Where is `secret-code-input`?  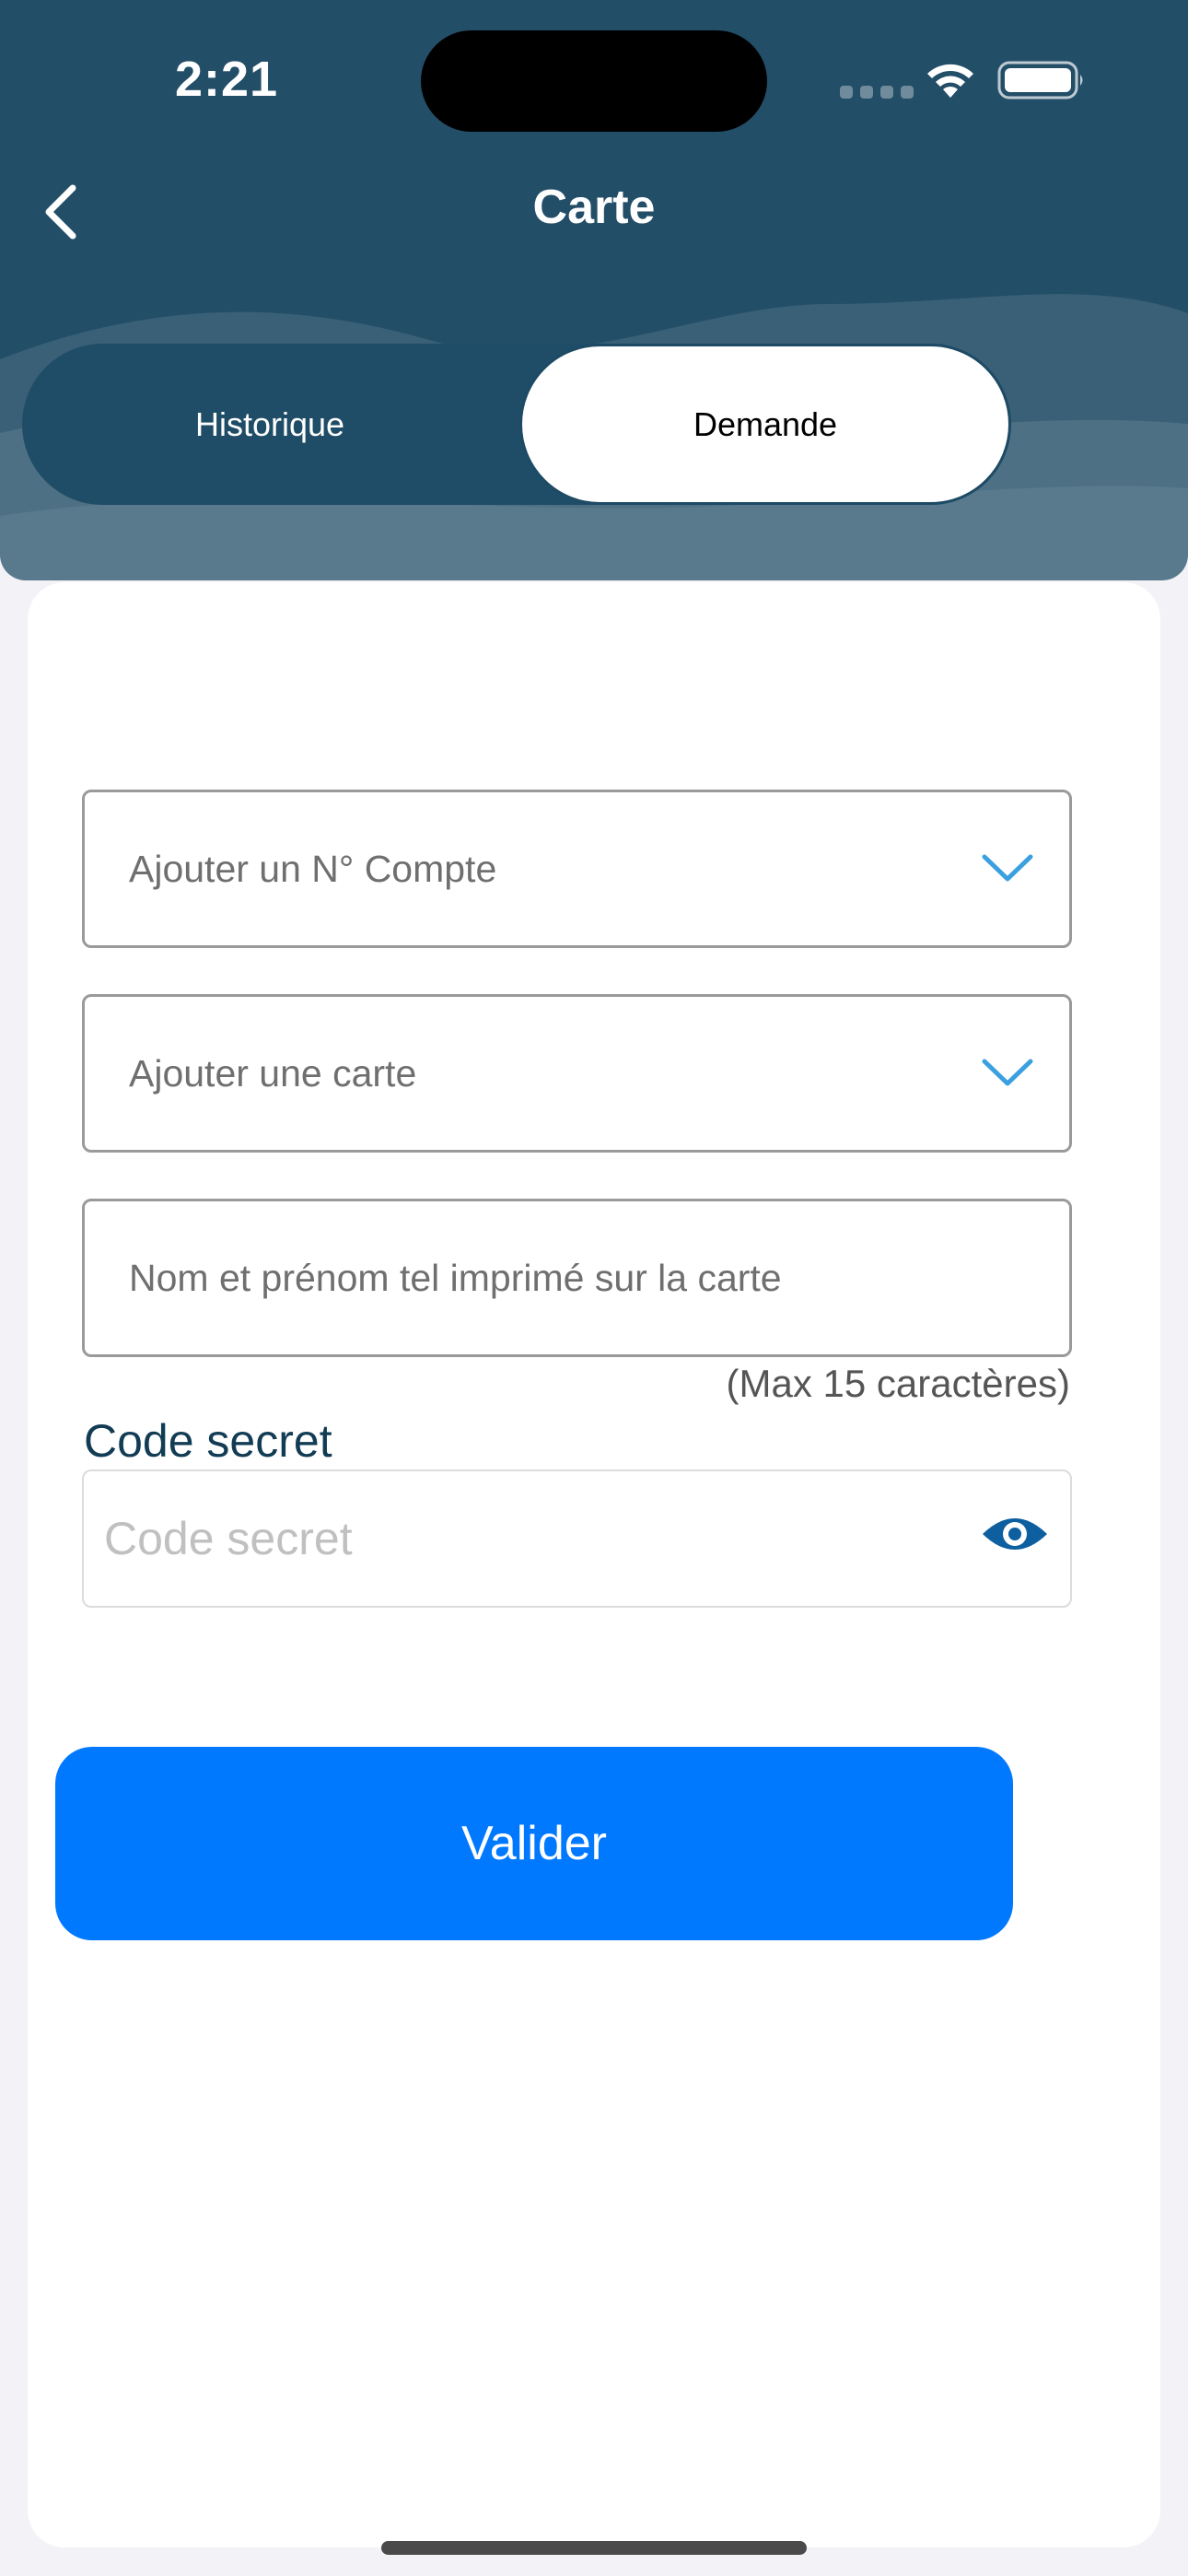 secret-code-input is located at coordinates (516, 1538).